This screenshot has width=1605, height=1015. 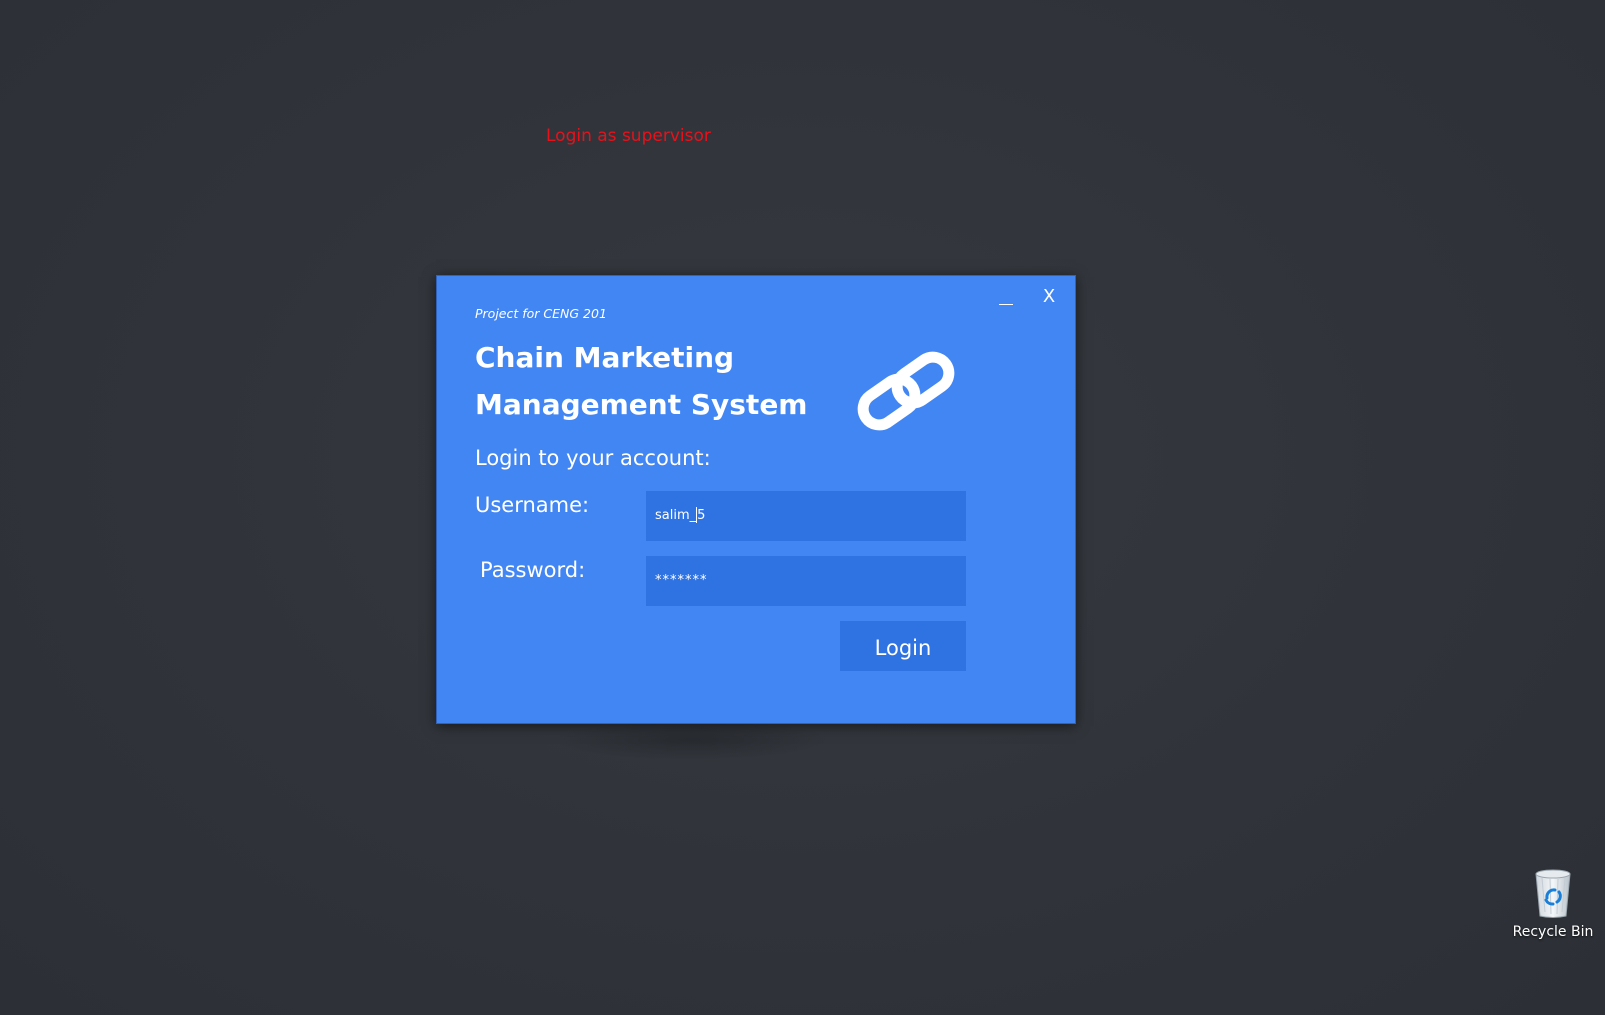 I want to click on password-label: Password:, so click(x=533, y=570).